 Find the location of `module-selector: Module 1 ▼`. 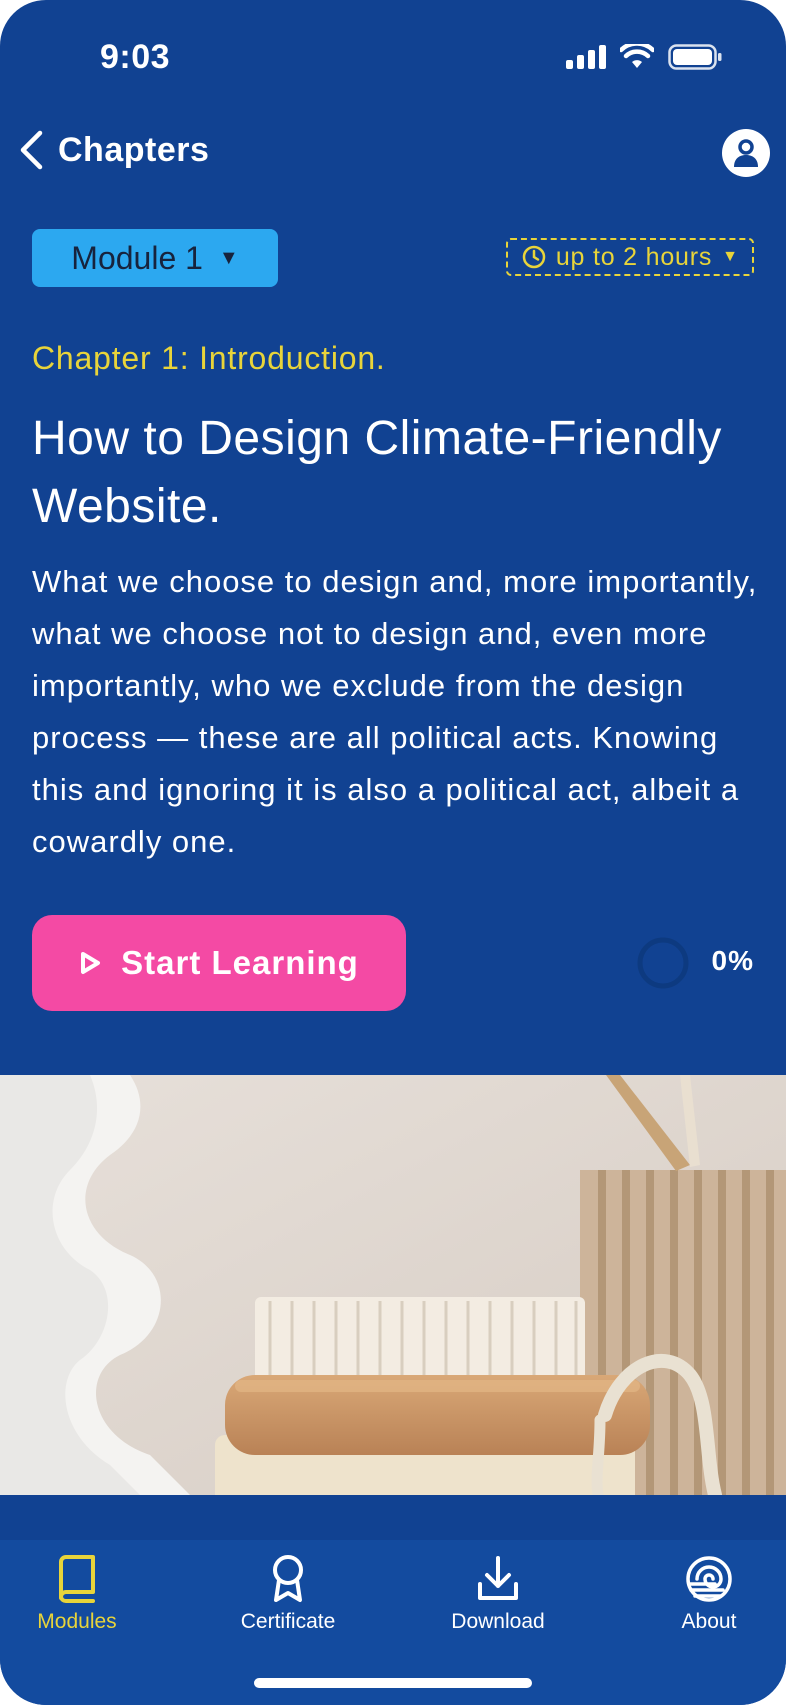

module-selector: Module 1 ▼ is located at coordinates (155, 258).